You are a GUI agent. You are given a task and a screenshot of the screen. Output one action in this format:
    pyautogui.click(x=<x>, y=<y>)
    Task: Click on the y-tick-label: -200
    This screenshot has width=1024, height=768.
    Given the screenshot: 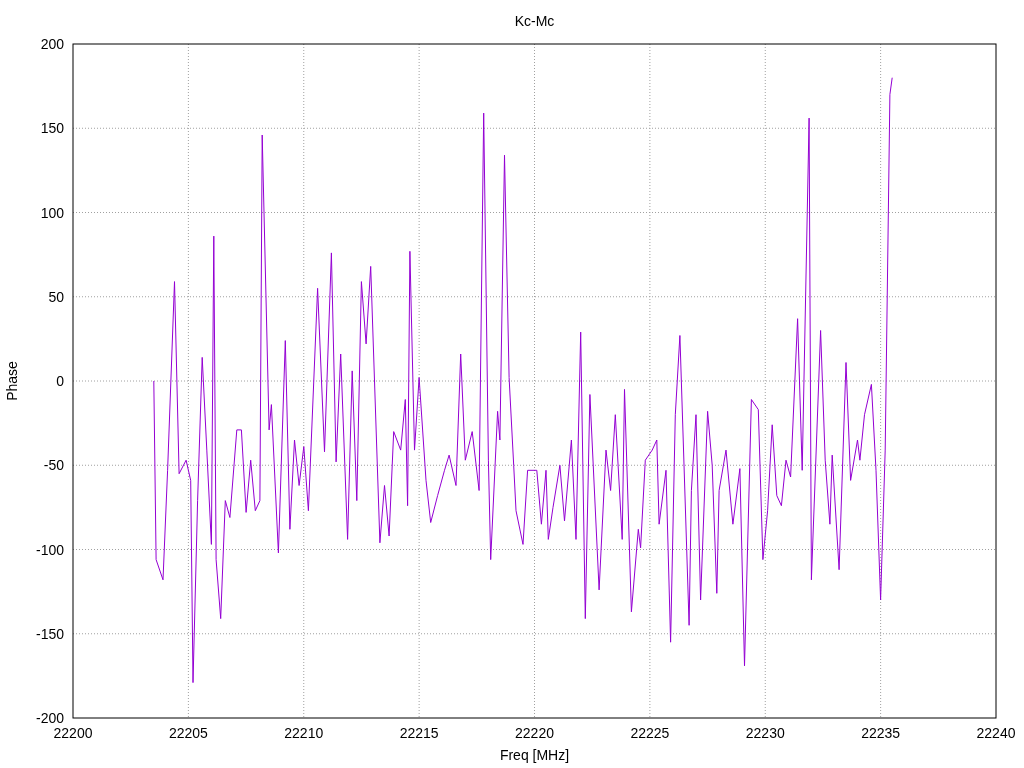 What is the action you would take?
    pyautogui.click(x=49, y=718)
    